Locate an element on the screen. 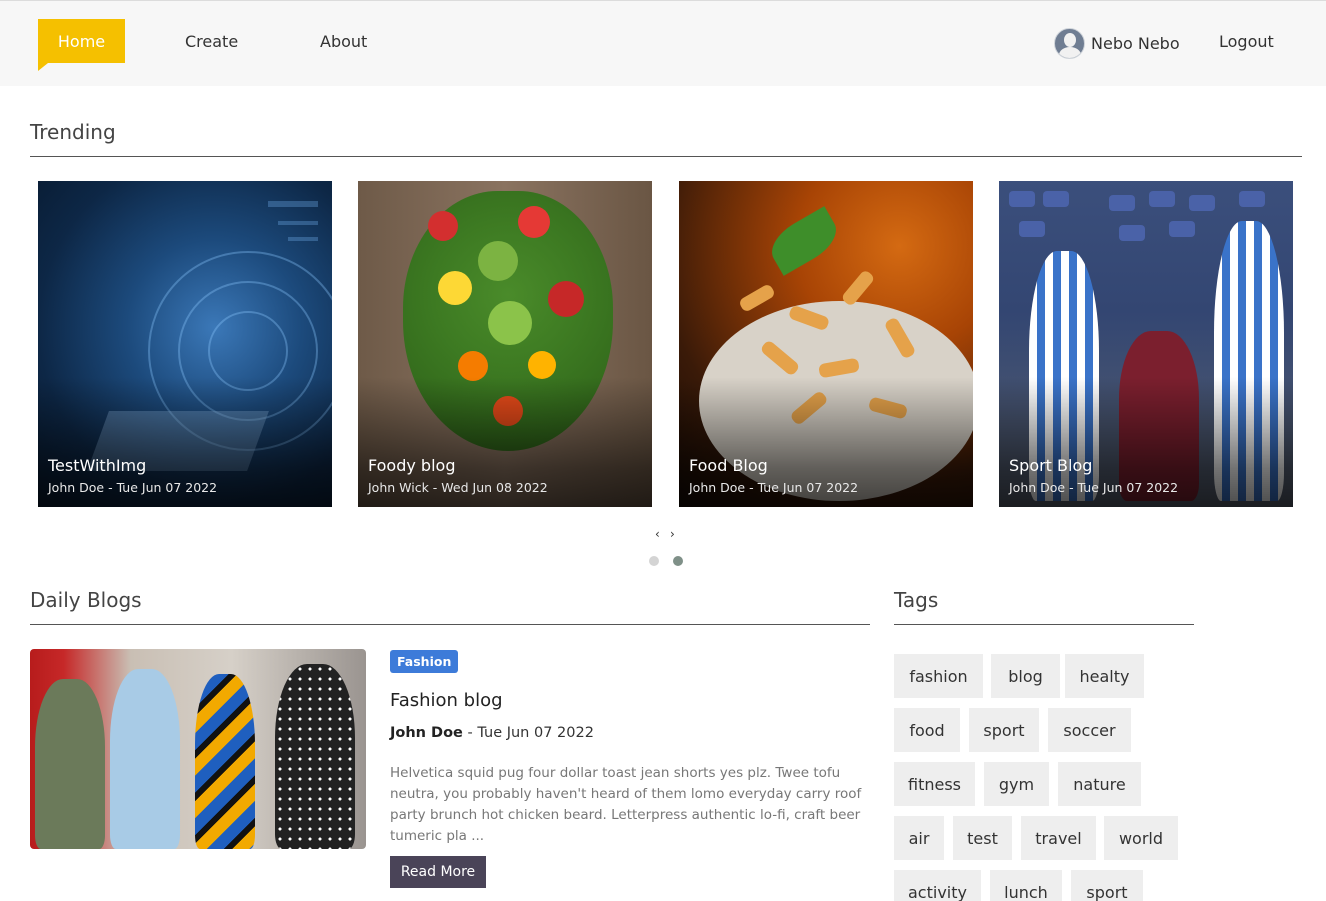 The height and width of the screenshot is (901, 1326). blog-post-meta: John Doe - Tue Jun 07 2022 is located at coordinates (492, 733).